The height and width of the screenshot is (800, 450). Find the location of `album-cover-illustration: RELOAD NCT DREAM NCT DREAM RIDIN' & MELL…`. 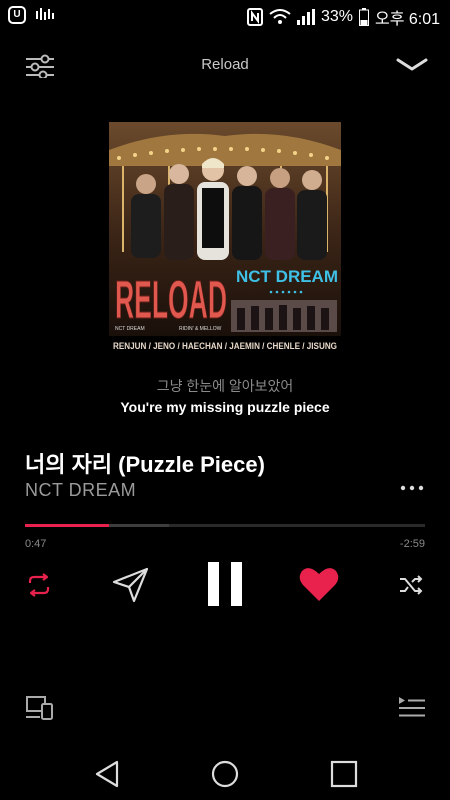

album-cover-illustration: RELOAD NCT DREAM NCT DREAM RIDIN' & MELL… is located at coordinates (225, 238).